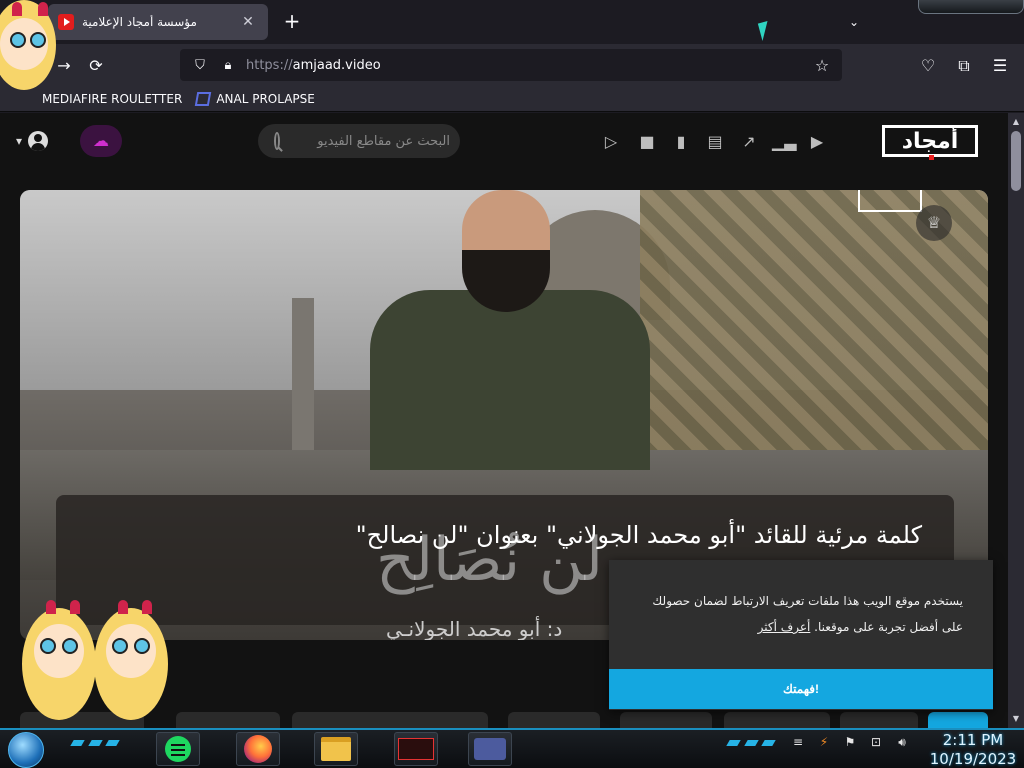 This screenshot has height=768, width=1024. What do you see at coordinates (973, 759) in the screenshot?
I see `clock-date: 10/19/2023` at bounding box center [973, 759].